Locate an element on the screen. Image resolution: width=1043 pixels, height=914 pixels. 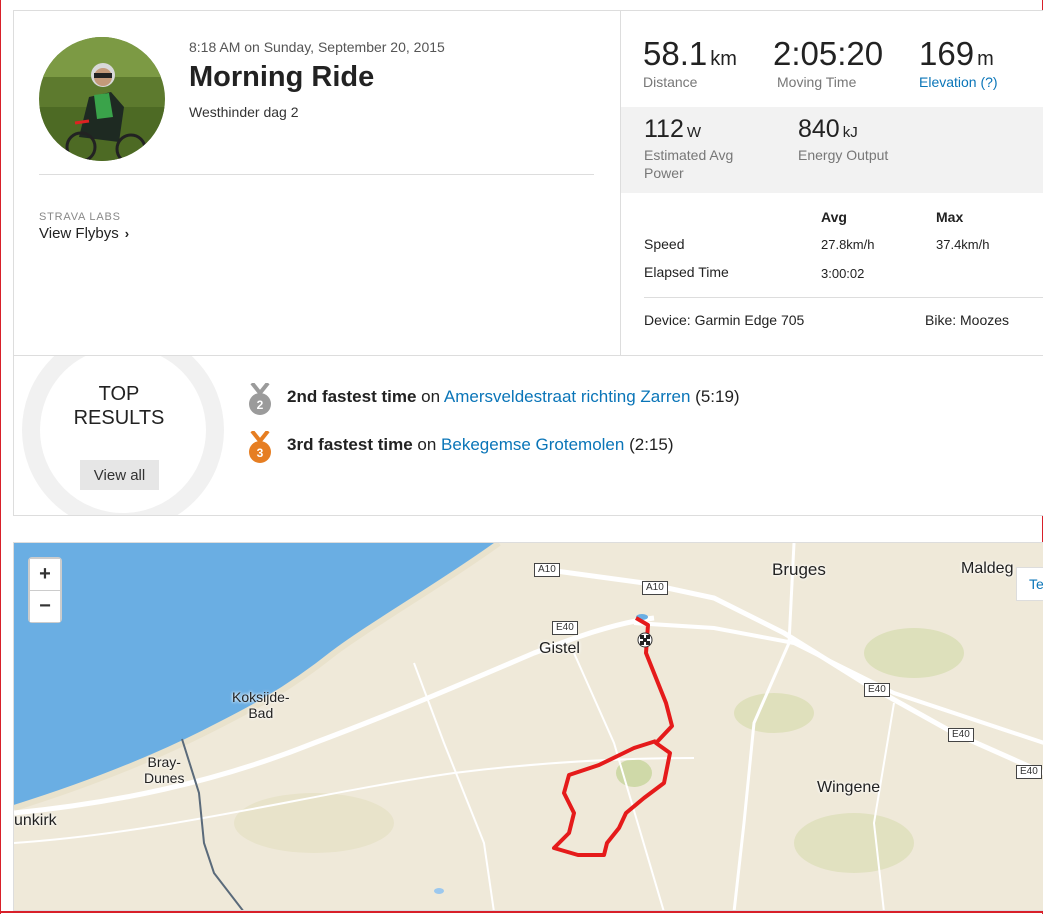
zoom-out-button: − is located at coordinates (45, 606).